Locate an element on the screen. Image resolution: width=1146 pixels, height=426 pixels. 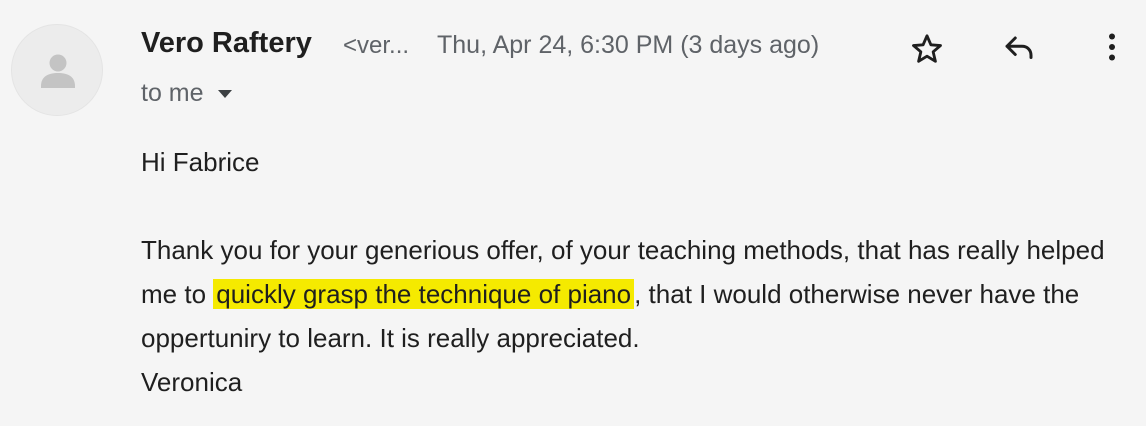
star-icon is located at coordinates (927, 48).